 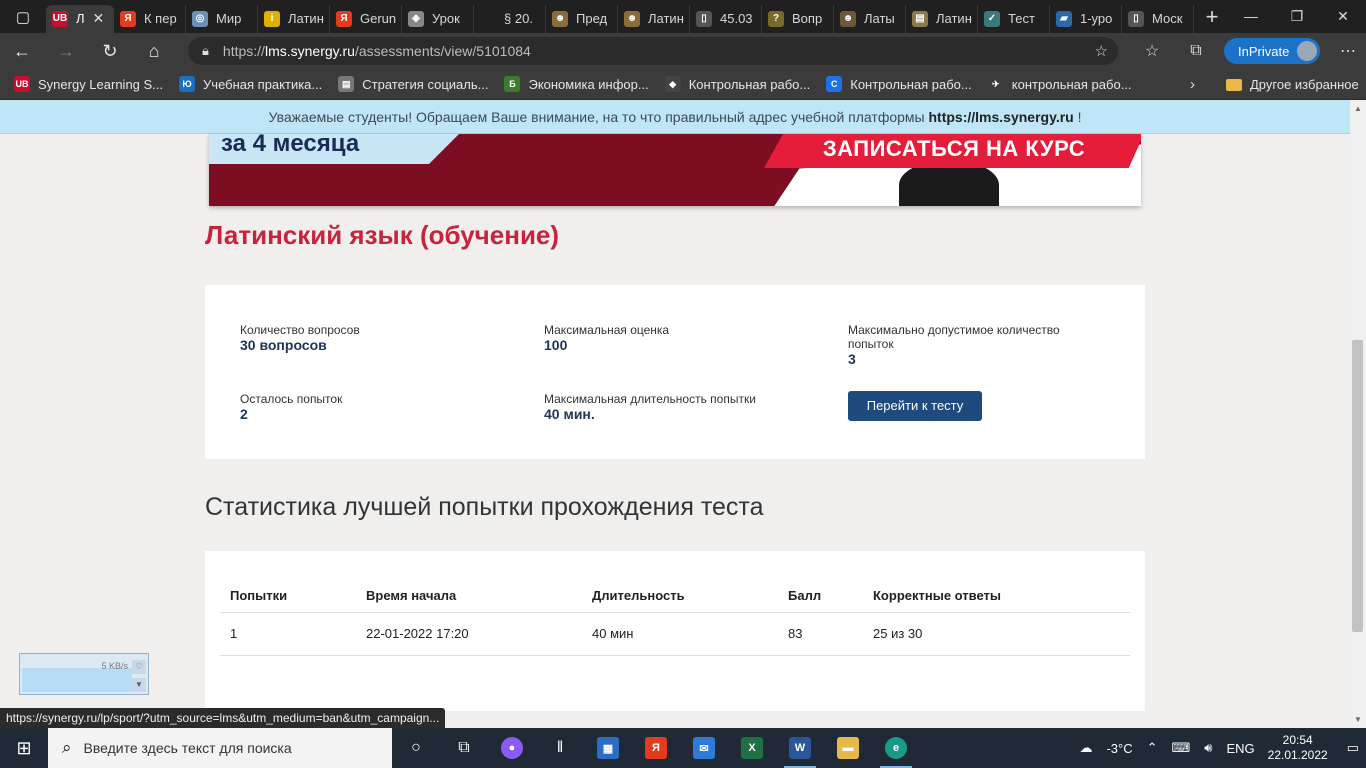 I want to click on alice-icon: ●, so click(x=512, y=748).